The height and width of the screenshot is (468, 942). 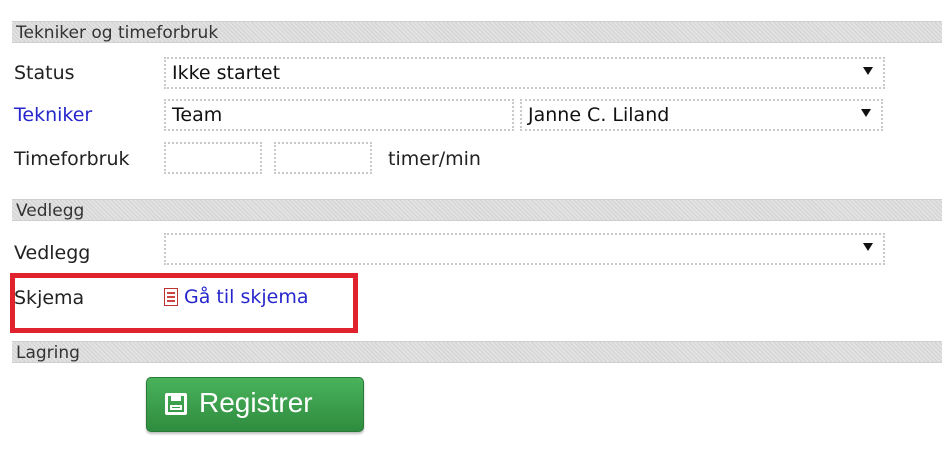 What do you see at coordinates (52, 253) in the screenshot?
I see `vedlegg-label: Vedlegg` at bounding box center [52, 253].